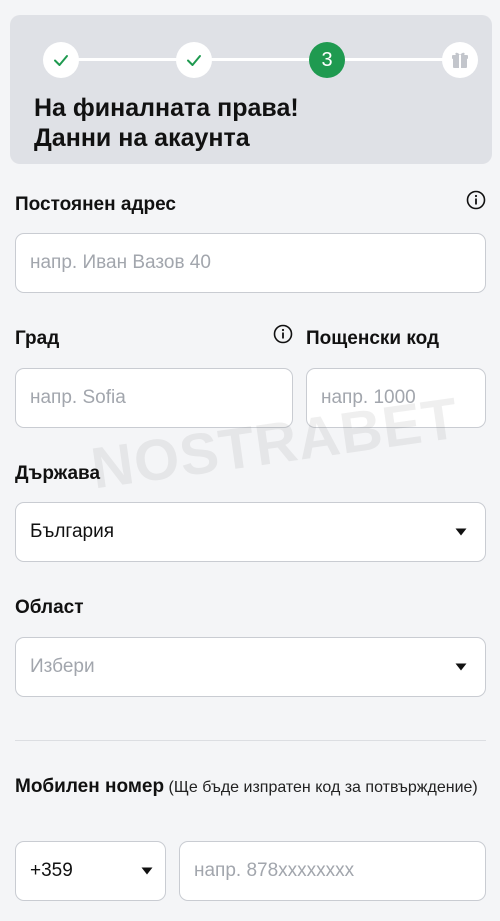 This screenshot has width=500, height=921. What do you see at coordinates (250, 532) in the screenshot?
I see `country-select: България` at bounding box center [250, 532].